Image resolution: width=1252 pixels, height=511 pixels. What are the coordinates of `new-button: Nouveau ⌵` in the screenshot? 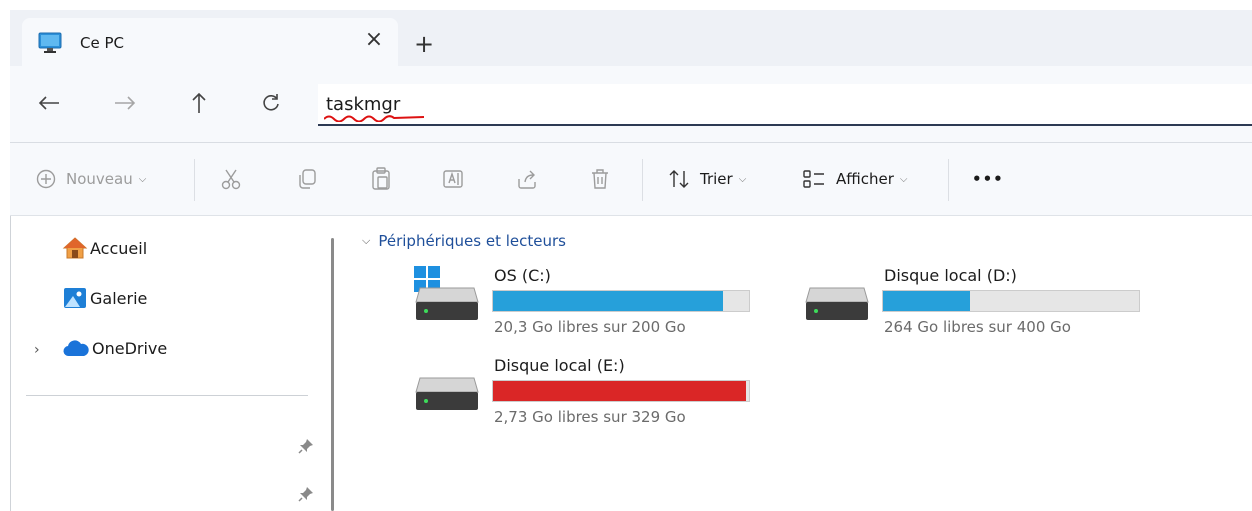 It's located at (91, 179).